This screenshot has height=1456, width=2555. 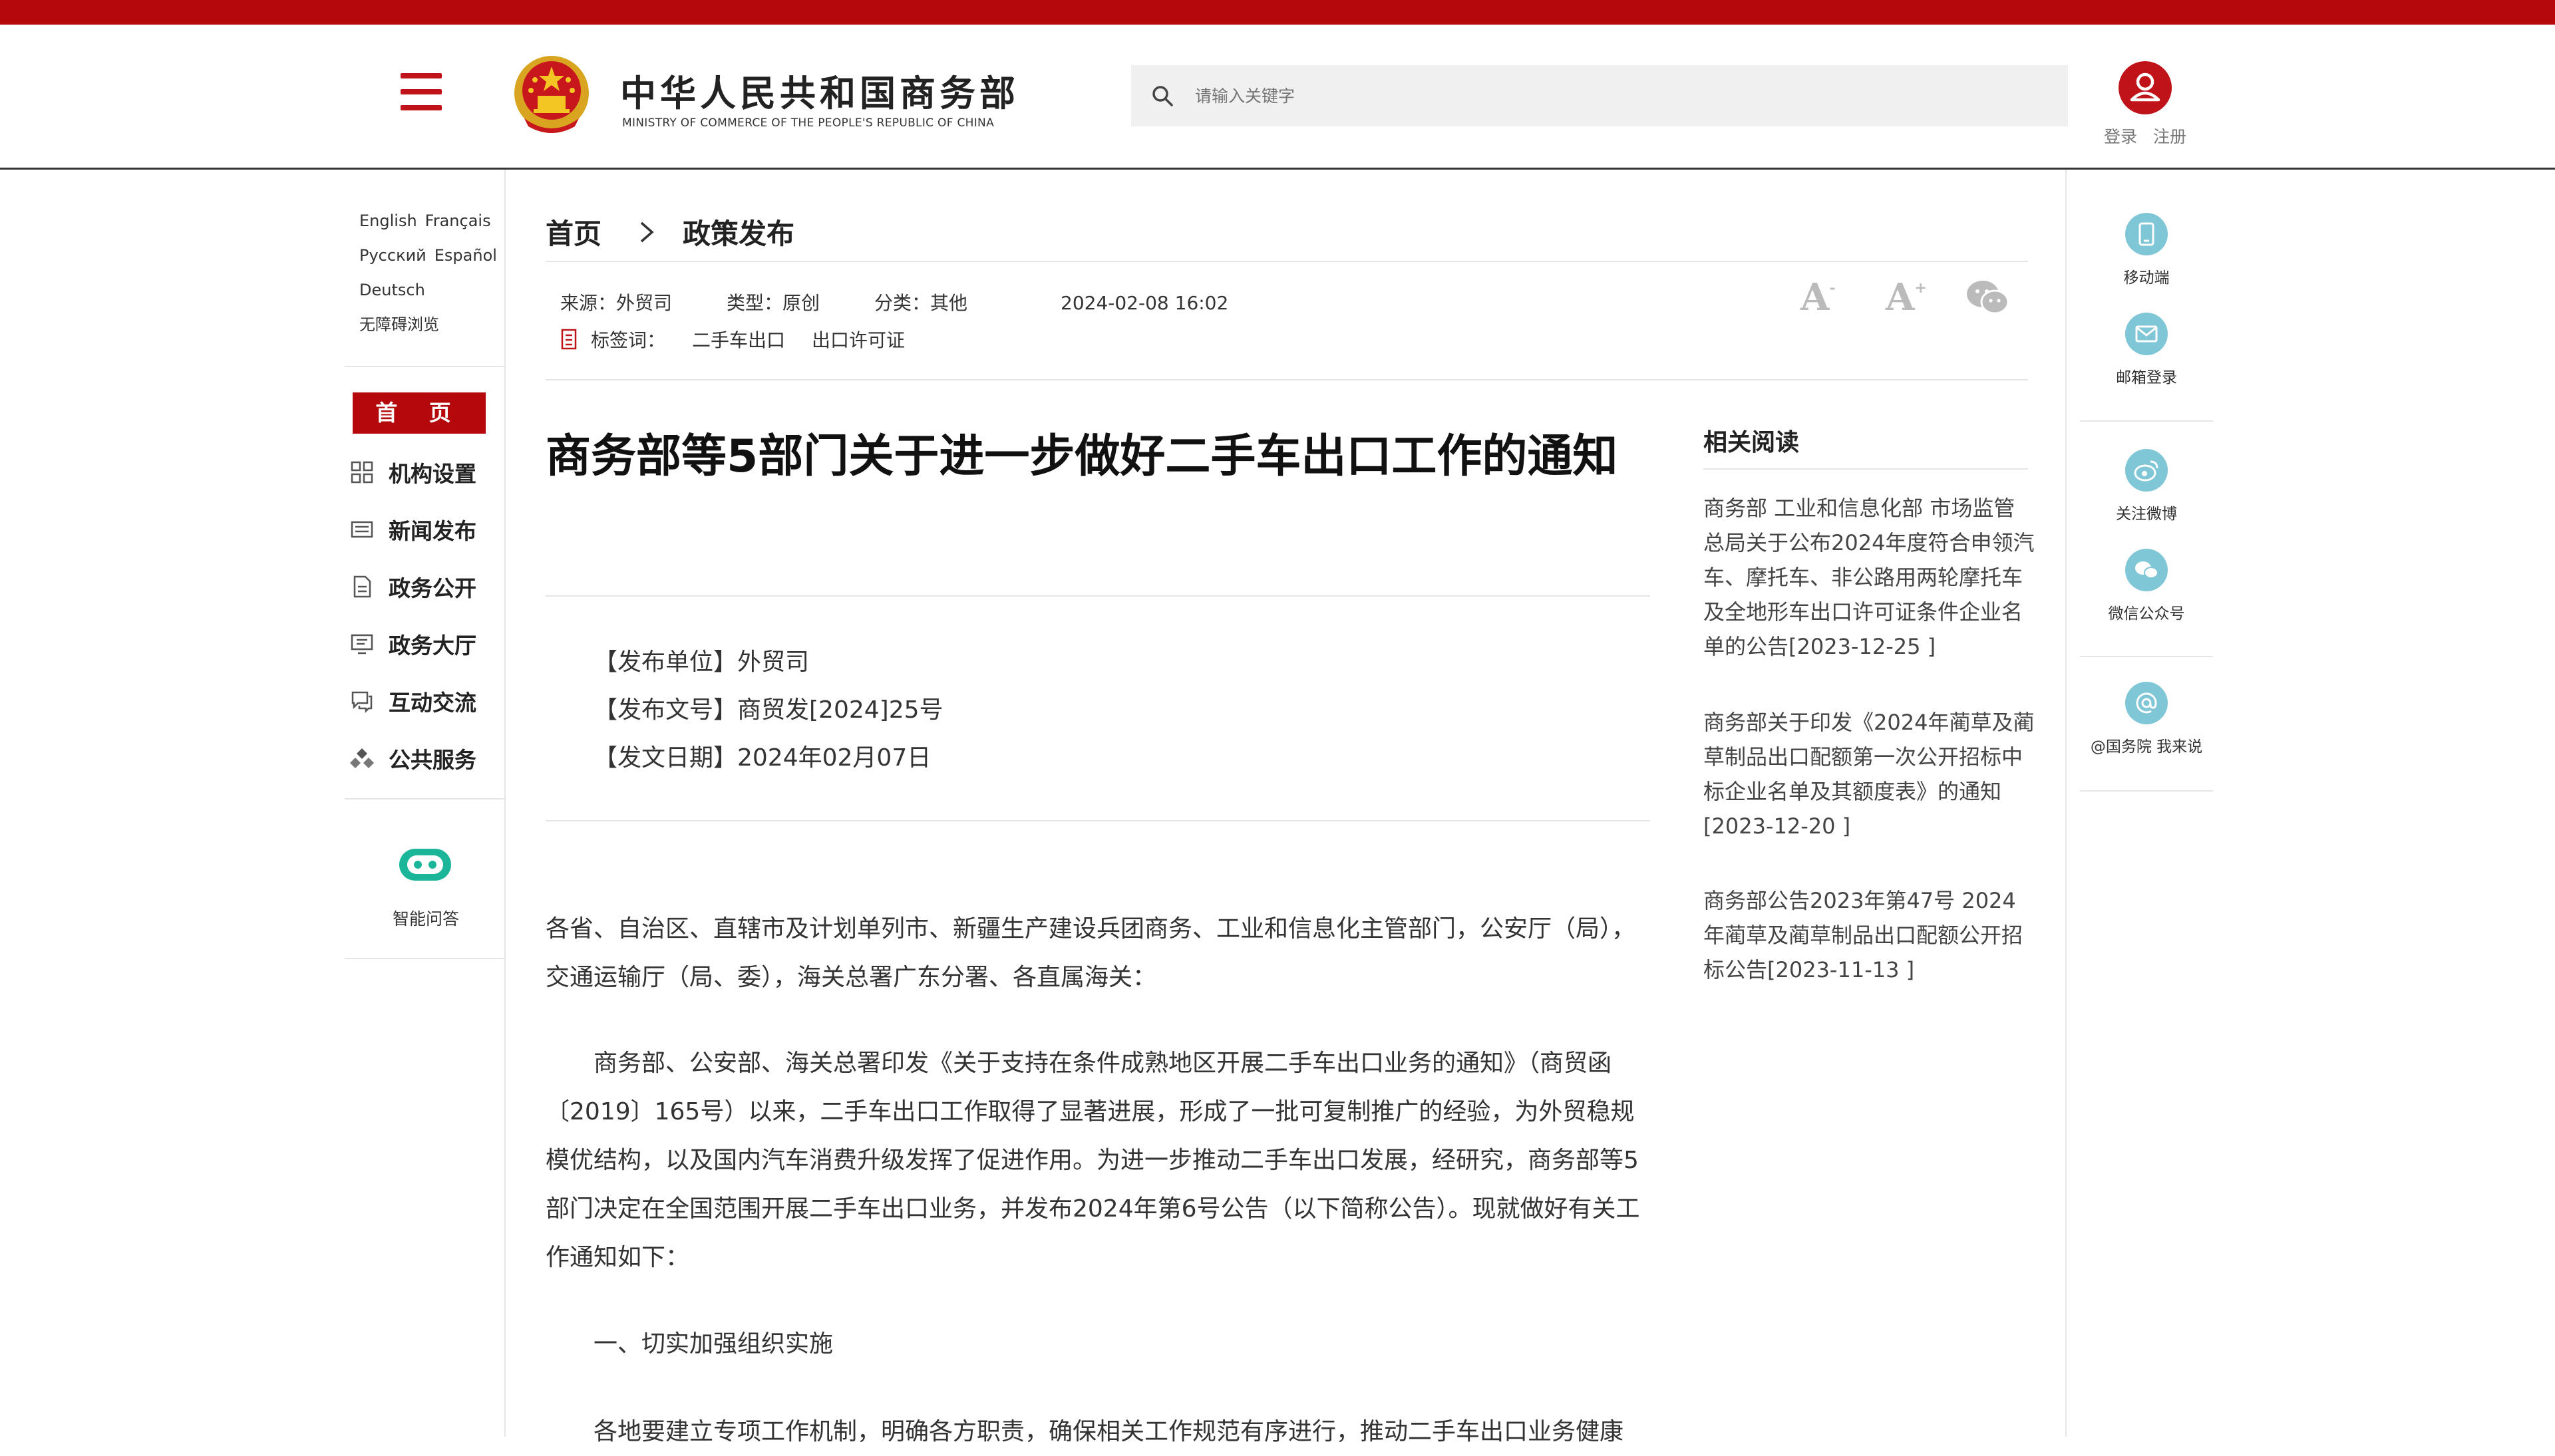 I want to click on user-icon, so click(x=2145, y=87).